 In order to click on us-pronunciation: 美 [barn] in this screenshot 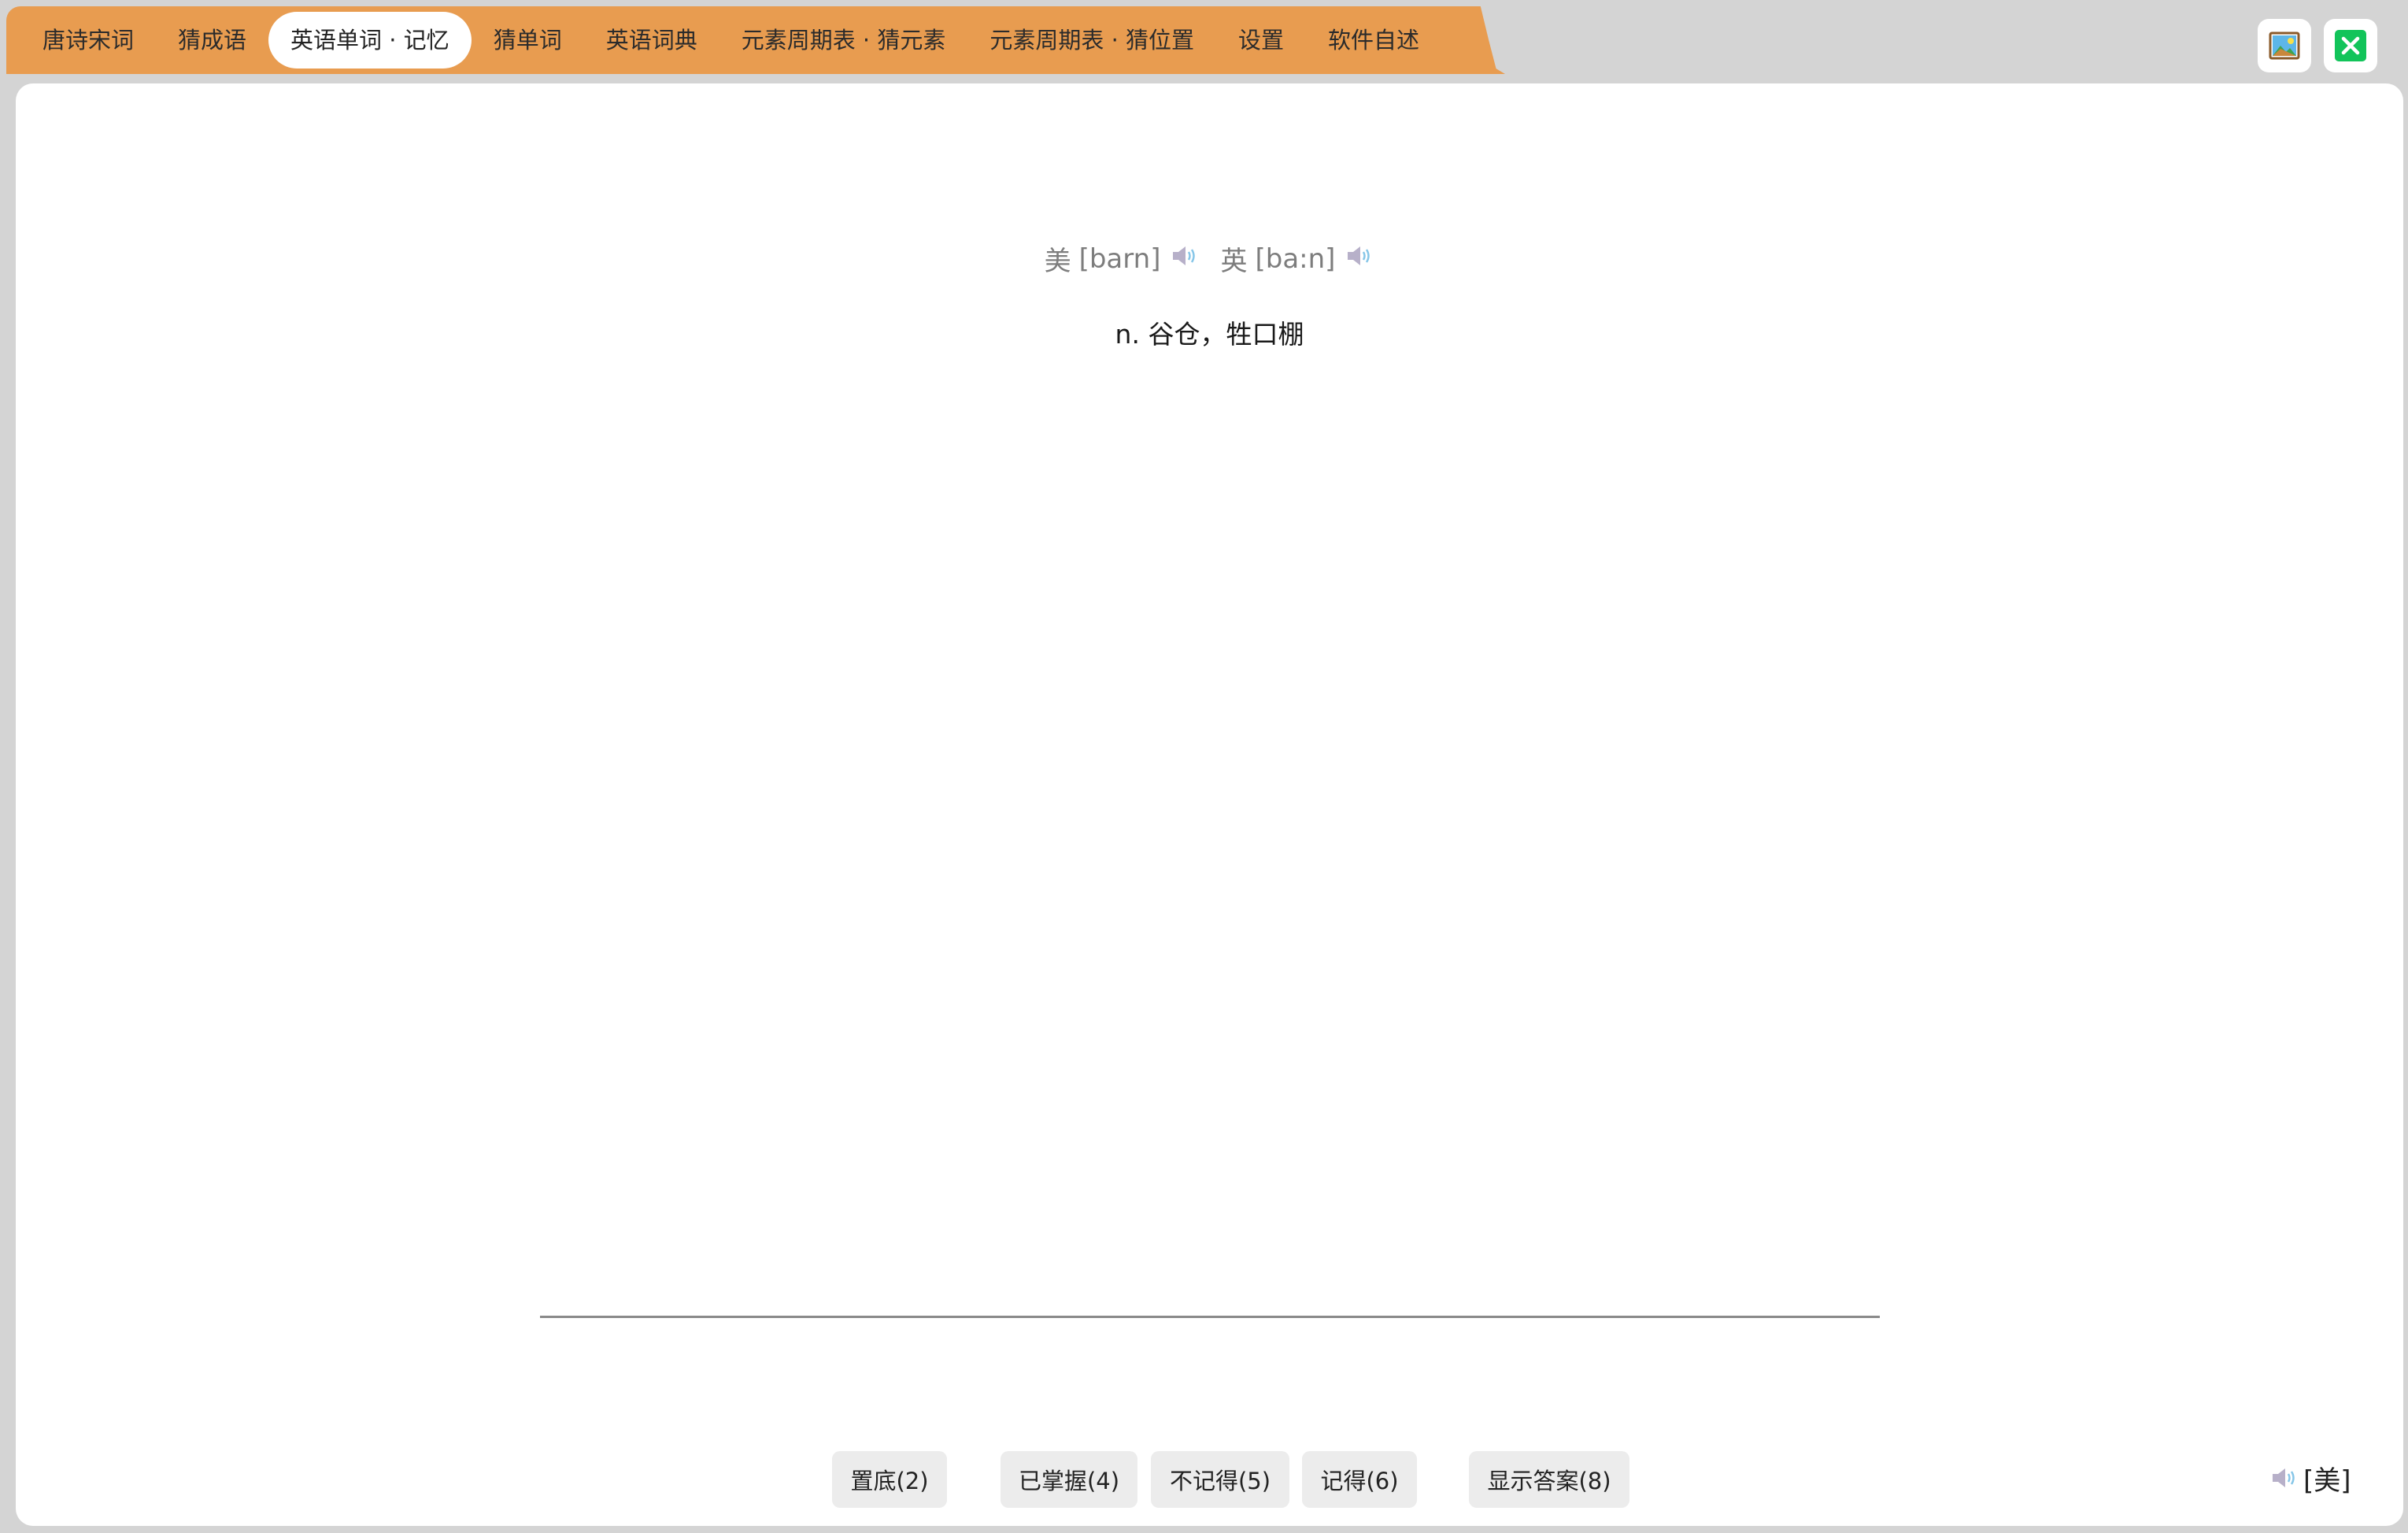, I will do `click(1122, 258)`.